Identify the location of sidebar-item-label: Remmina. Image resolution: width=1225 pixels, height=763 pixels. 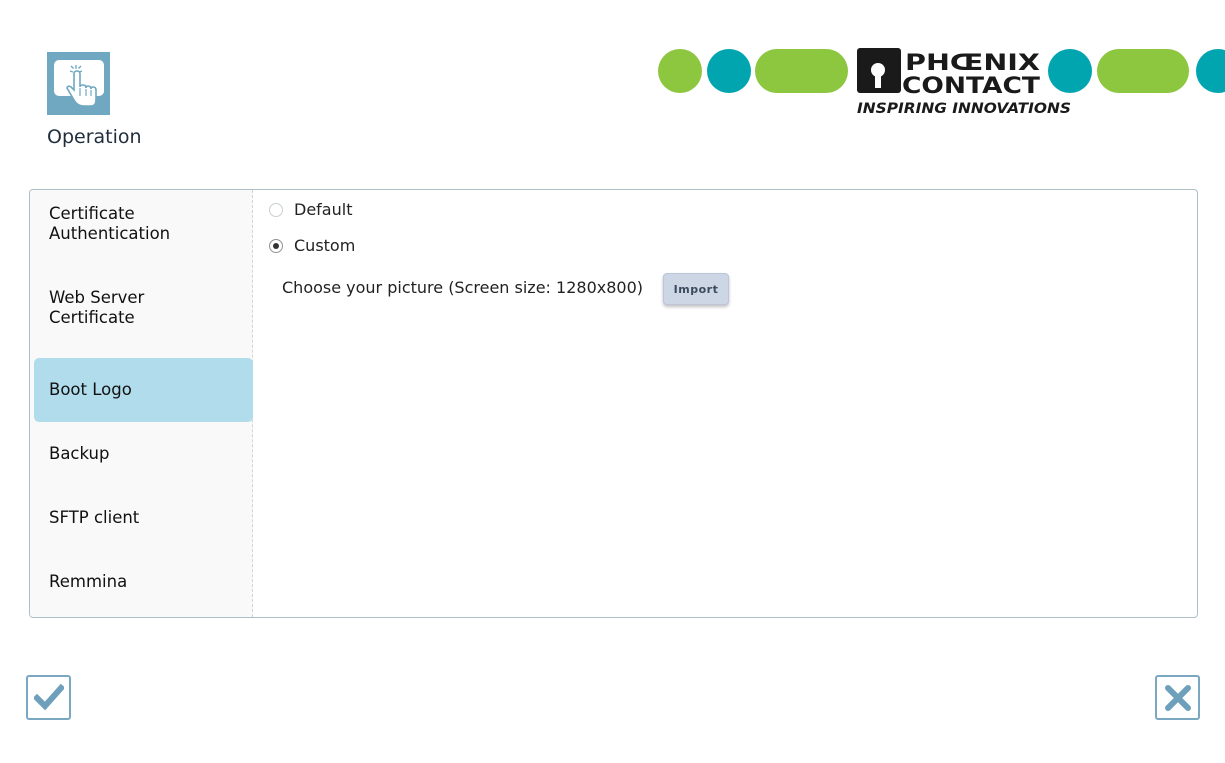
(88, 581).